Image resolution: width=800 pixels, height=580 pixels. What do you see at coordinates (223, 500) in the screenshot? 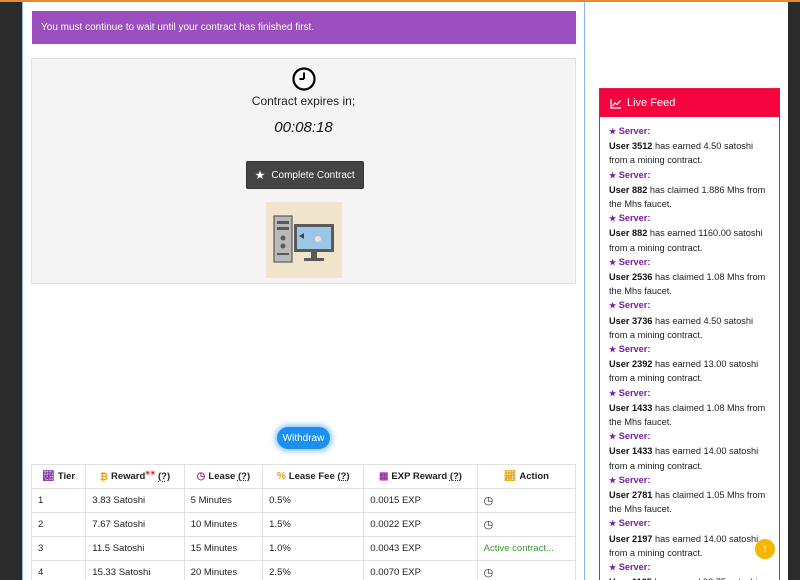
I see `cell-lease: 5 Minutes` at bounding box center [223, 500].